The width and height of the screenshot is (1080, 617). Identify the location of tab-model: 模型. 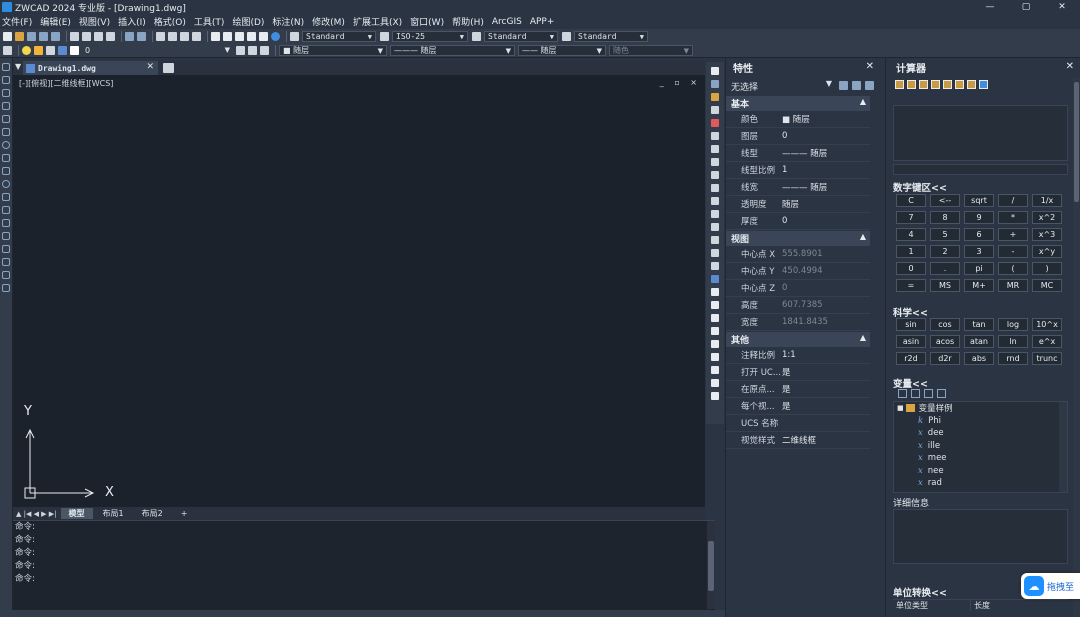
(76, 513).